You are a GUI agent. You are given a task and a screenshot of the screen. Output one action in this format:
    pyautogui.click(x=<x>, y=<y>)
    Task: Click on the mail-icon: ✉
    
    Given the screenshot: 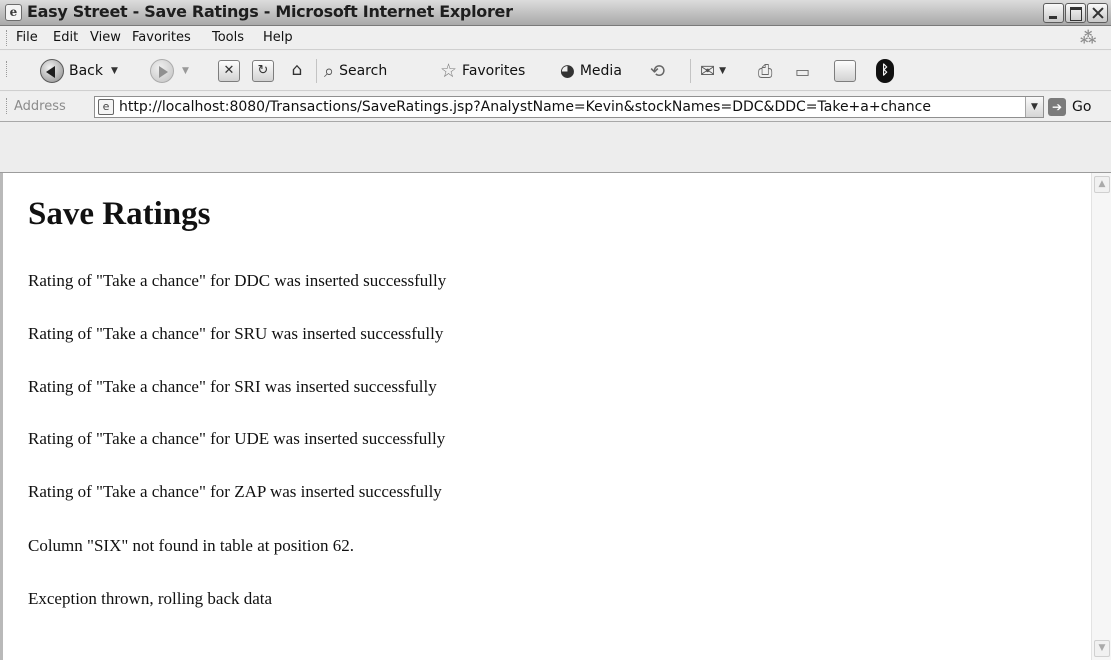 What is the action you would take?
    pyautogui.click(x=708, y=71)
    